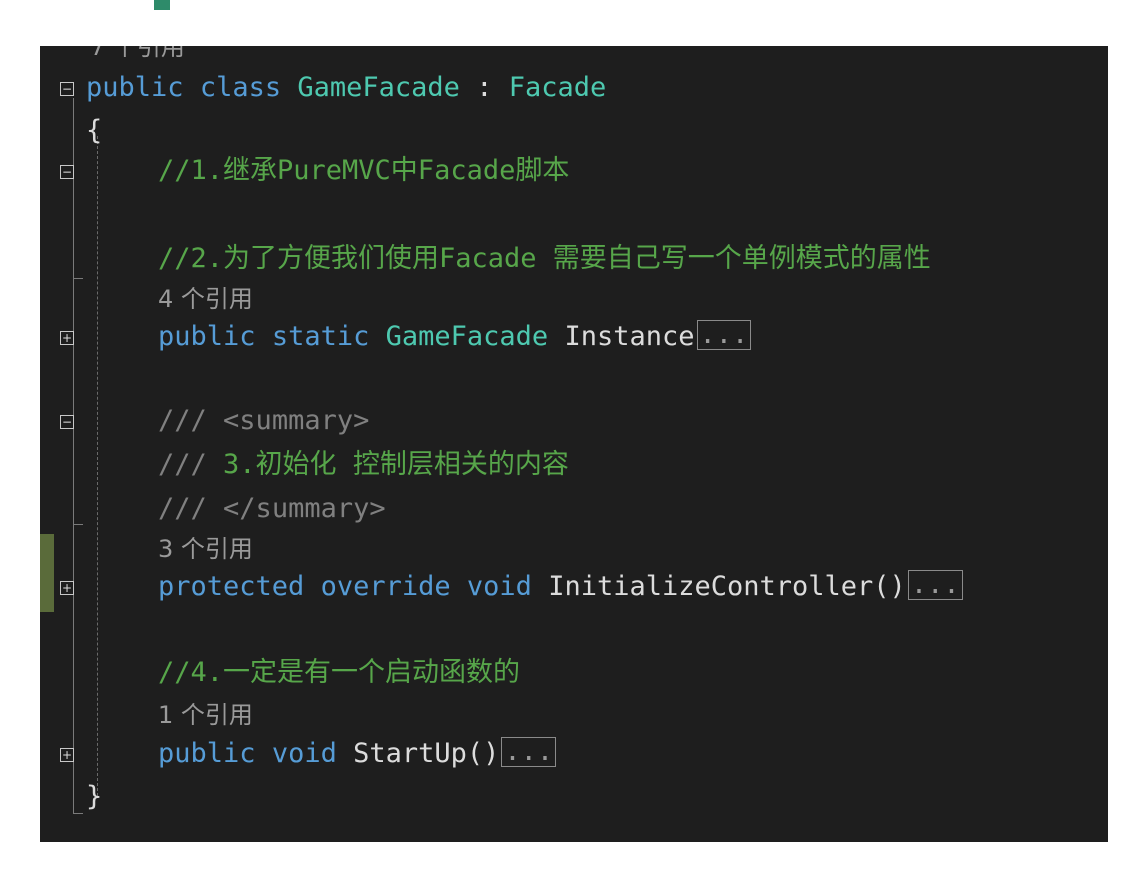  I want to click on codelens-initialize-references: 3 个引用, so click(633, 549).